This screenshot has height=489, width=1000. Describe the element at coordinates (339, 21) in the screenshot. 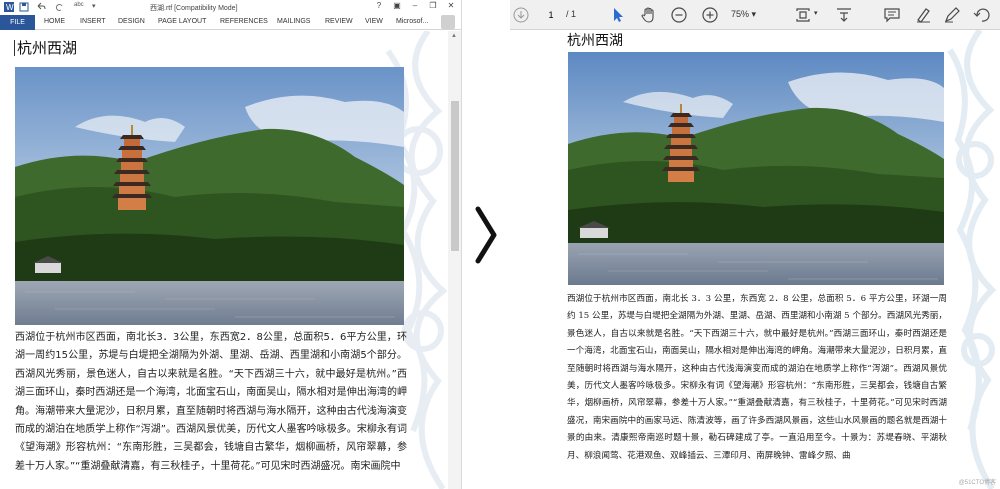

I see `tab-review: REVIEW` at that location.